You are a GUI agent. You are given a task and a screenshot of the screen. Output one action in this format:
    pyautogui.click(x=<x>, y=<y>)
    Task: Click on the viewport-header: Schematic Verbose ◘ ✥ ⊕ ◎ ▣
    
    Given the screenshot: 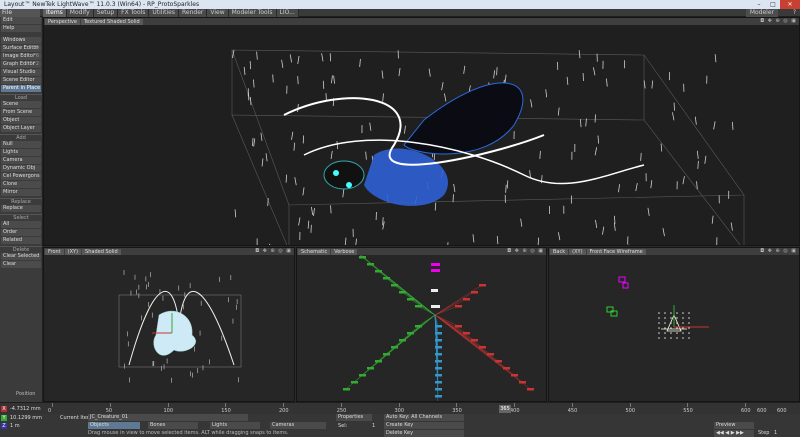 What is the action you would take?
    pyautogui.click(x=421, y=251)
    